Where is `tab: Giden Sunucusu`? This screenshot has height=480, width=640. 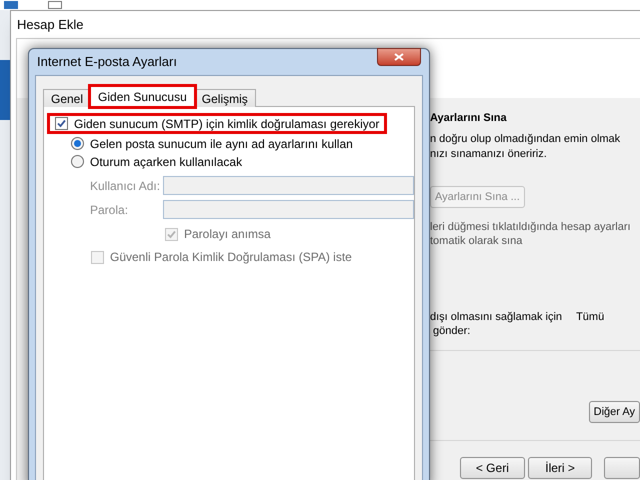 tab: Giden Sunucusu is located at coordinates (142, 96).